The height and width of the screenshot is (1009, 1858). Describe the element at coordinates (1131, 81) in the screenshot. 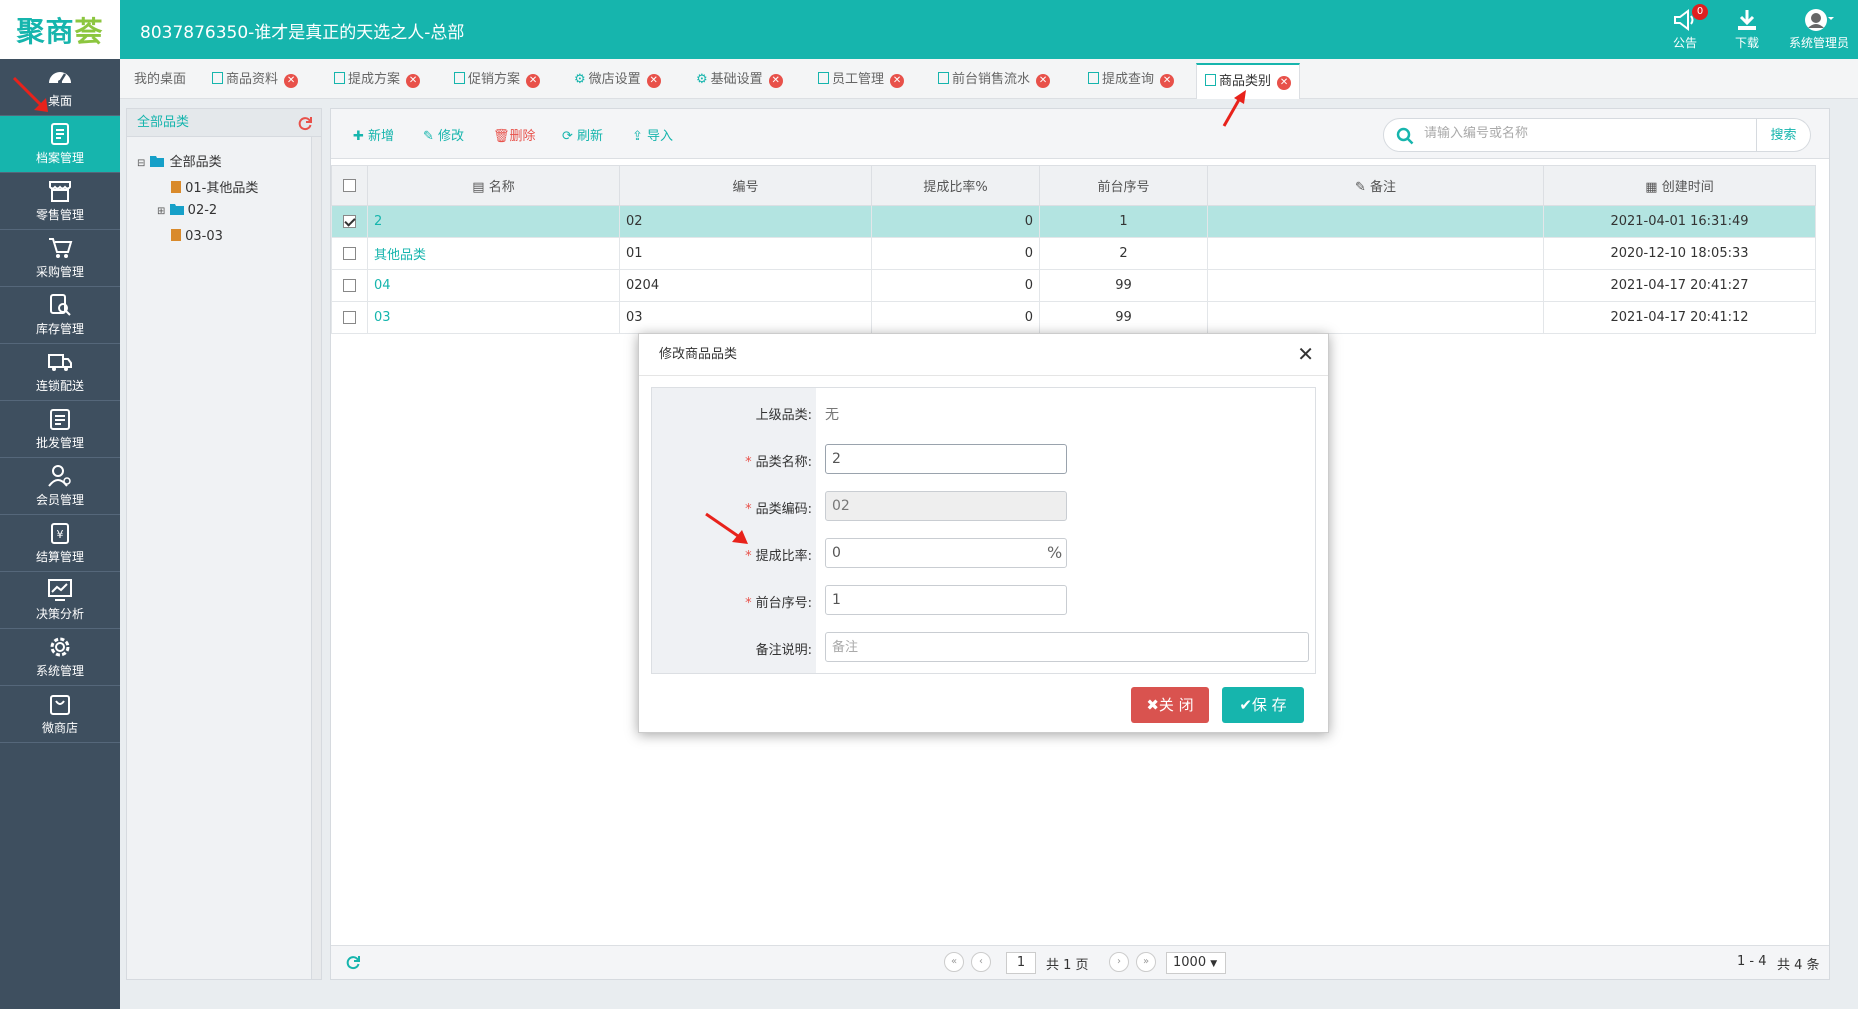

I see `tab-commission-query: 提成查询 ✕` at that location.